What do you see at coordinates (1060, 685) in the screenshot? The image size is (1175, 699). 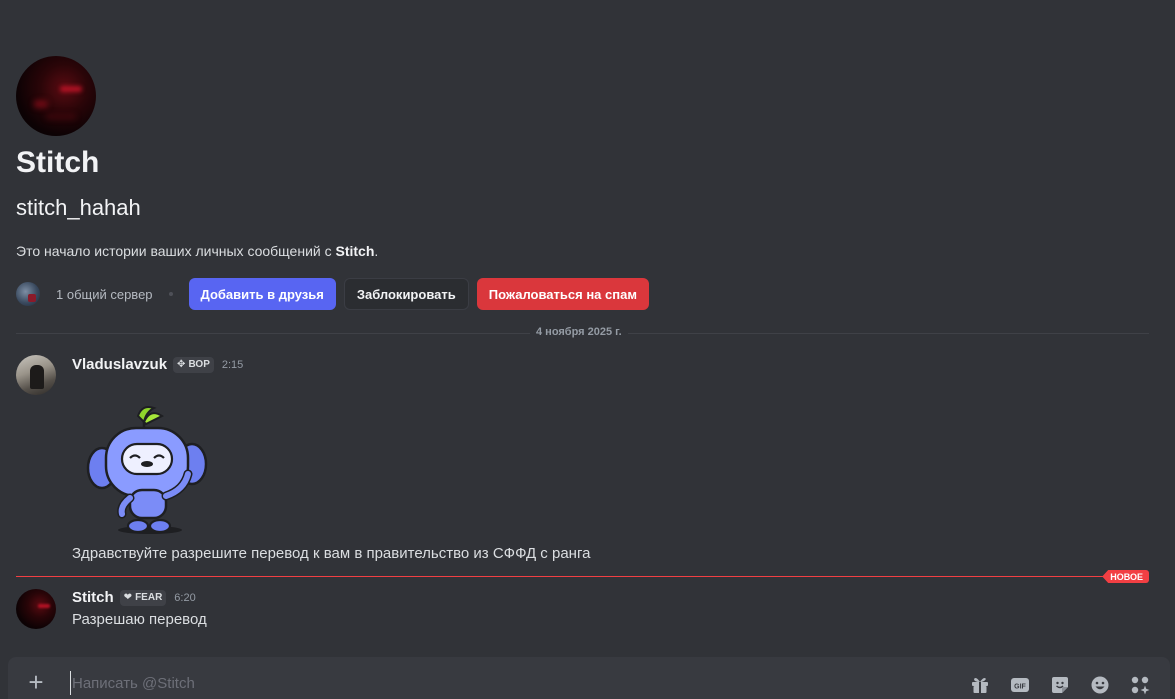 I see `sticker-icon` at bounding box center [1060, 685].